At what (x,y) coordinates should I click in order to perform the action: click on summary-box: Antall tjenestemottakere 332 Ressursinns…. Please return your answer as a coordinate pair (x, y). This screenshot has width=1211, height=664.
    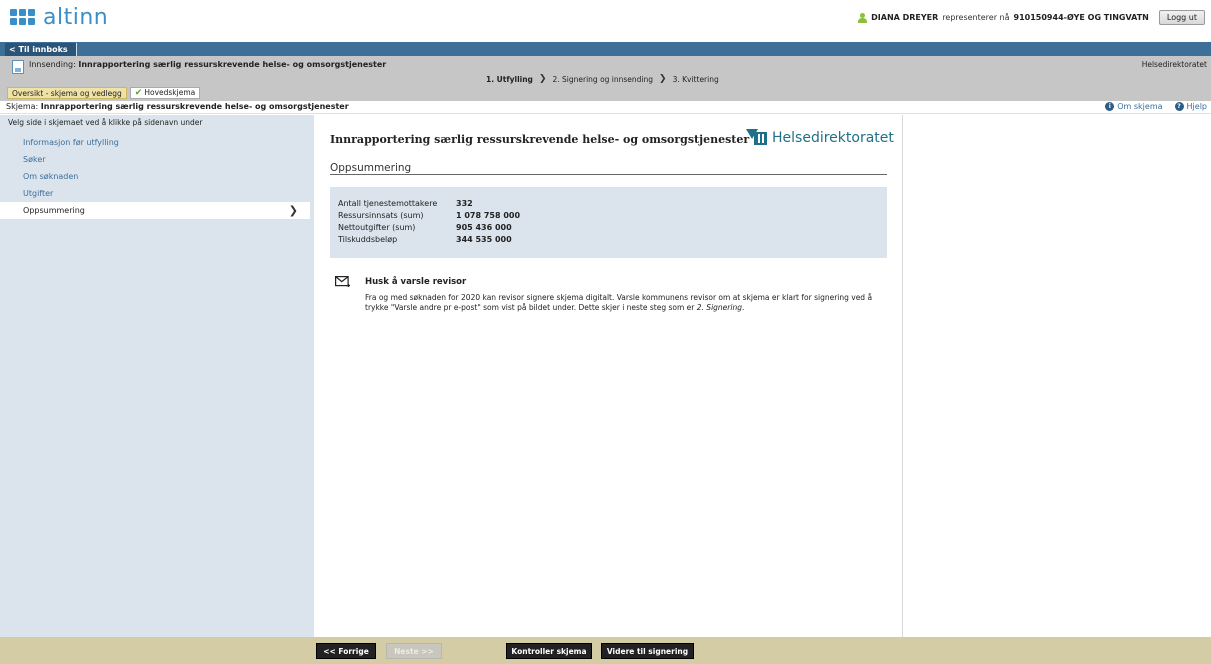
    Looking at the image, I should click on (608, 222).